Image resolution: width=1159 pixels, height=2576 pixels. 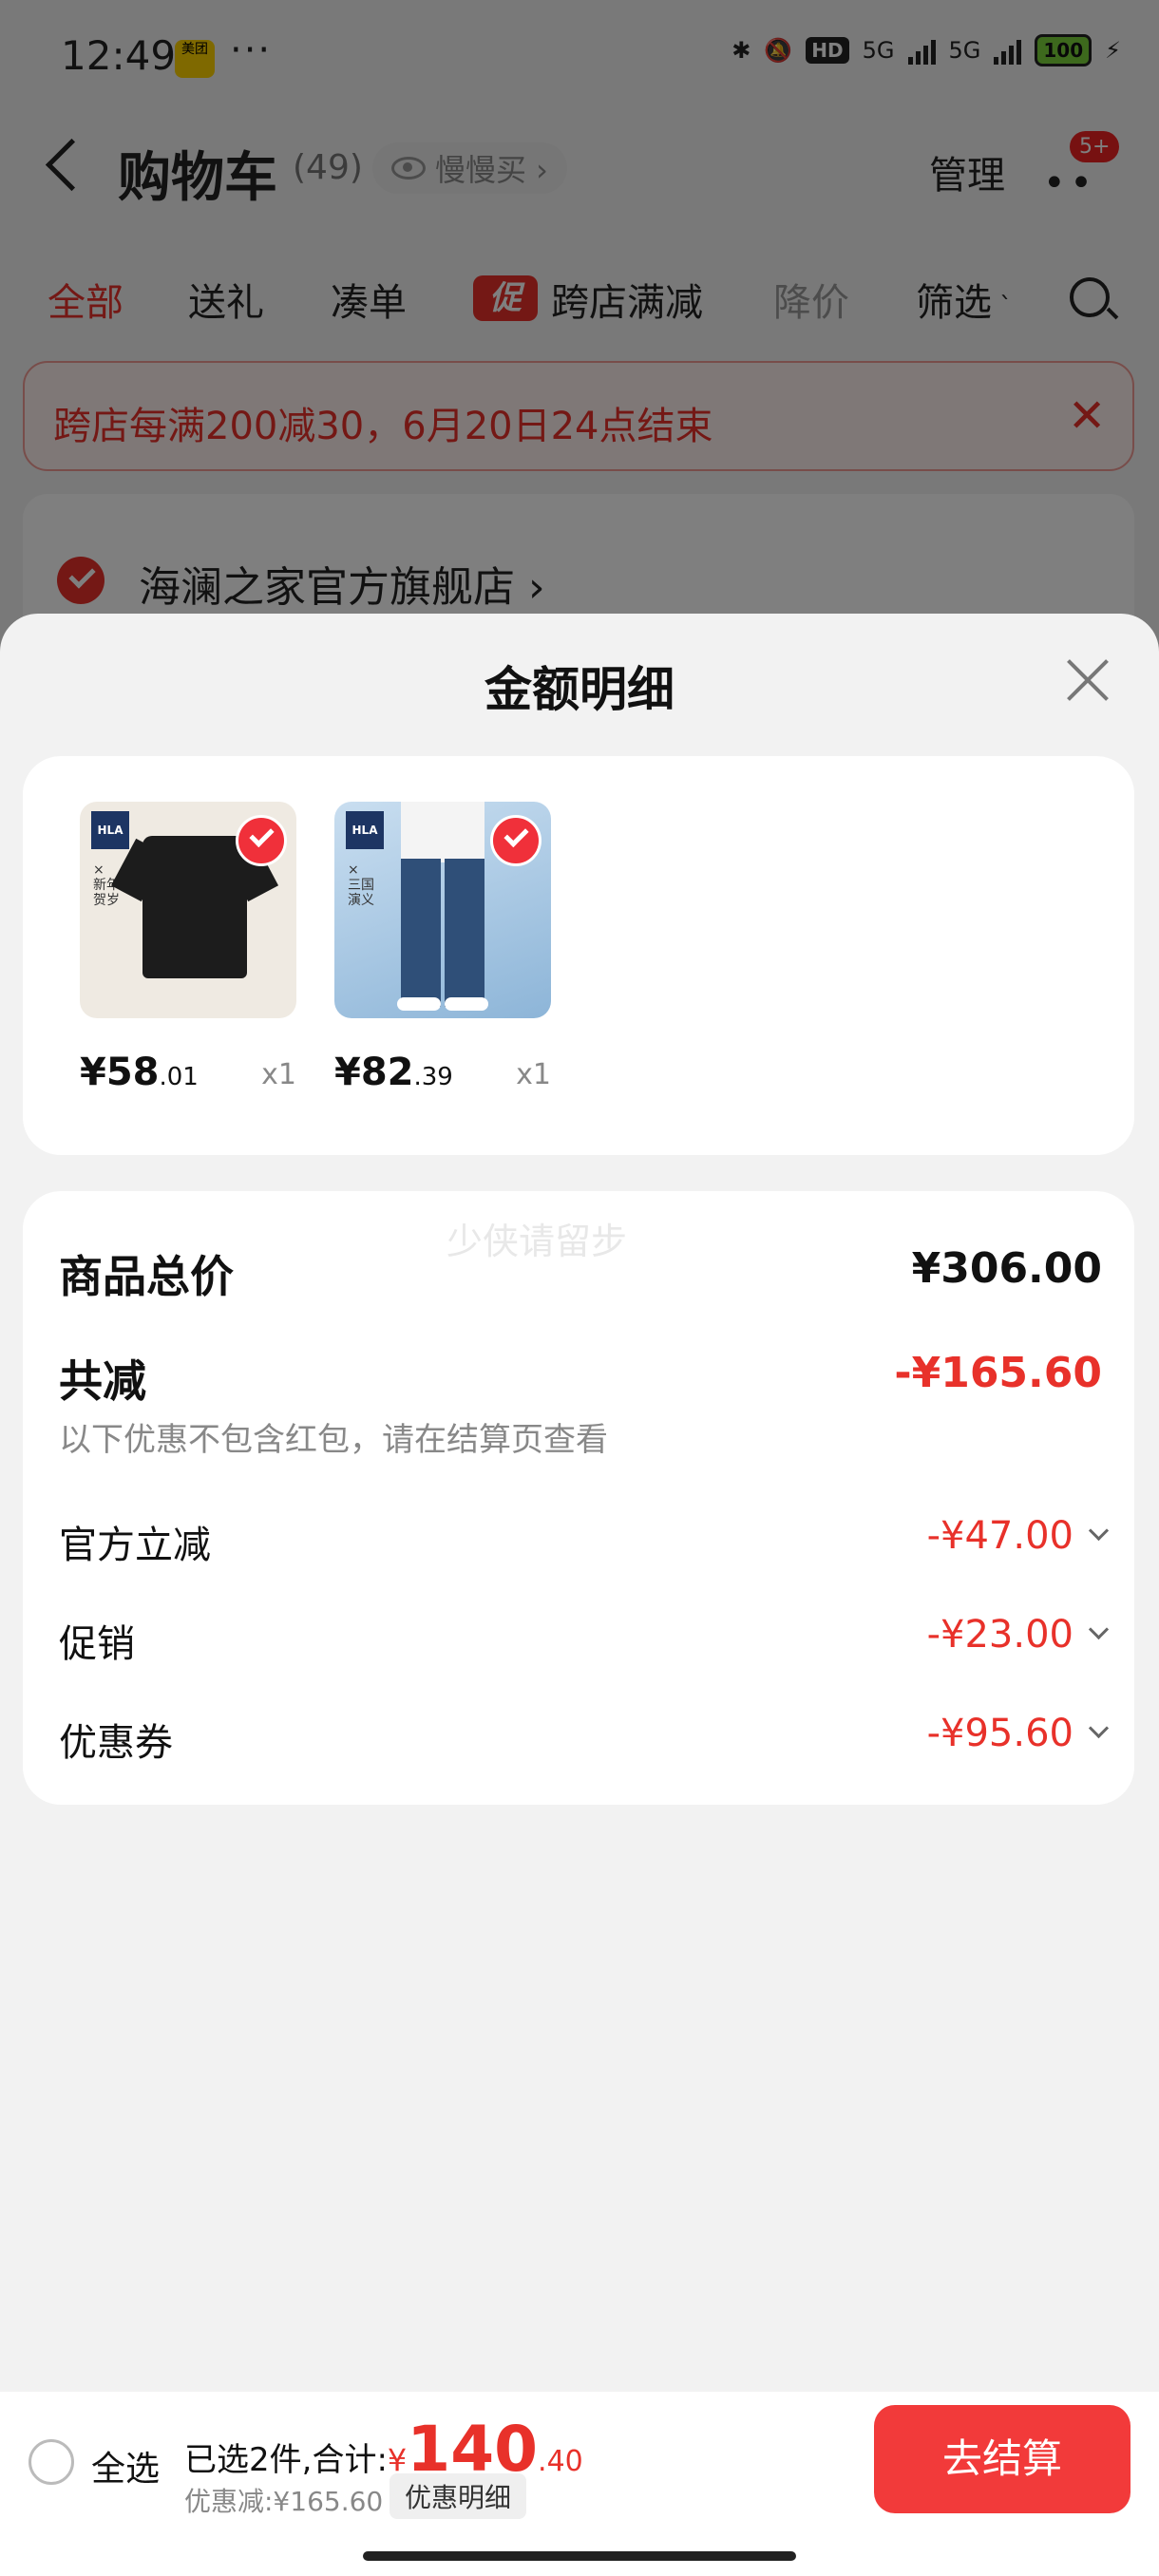 What do you see at coordinates (51, 2462) in the screenshot?
I see `select-all-checkbox` at bounding box center [51, 2462].